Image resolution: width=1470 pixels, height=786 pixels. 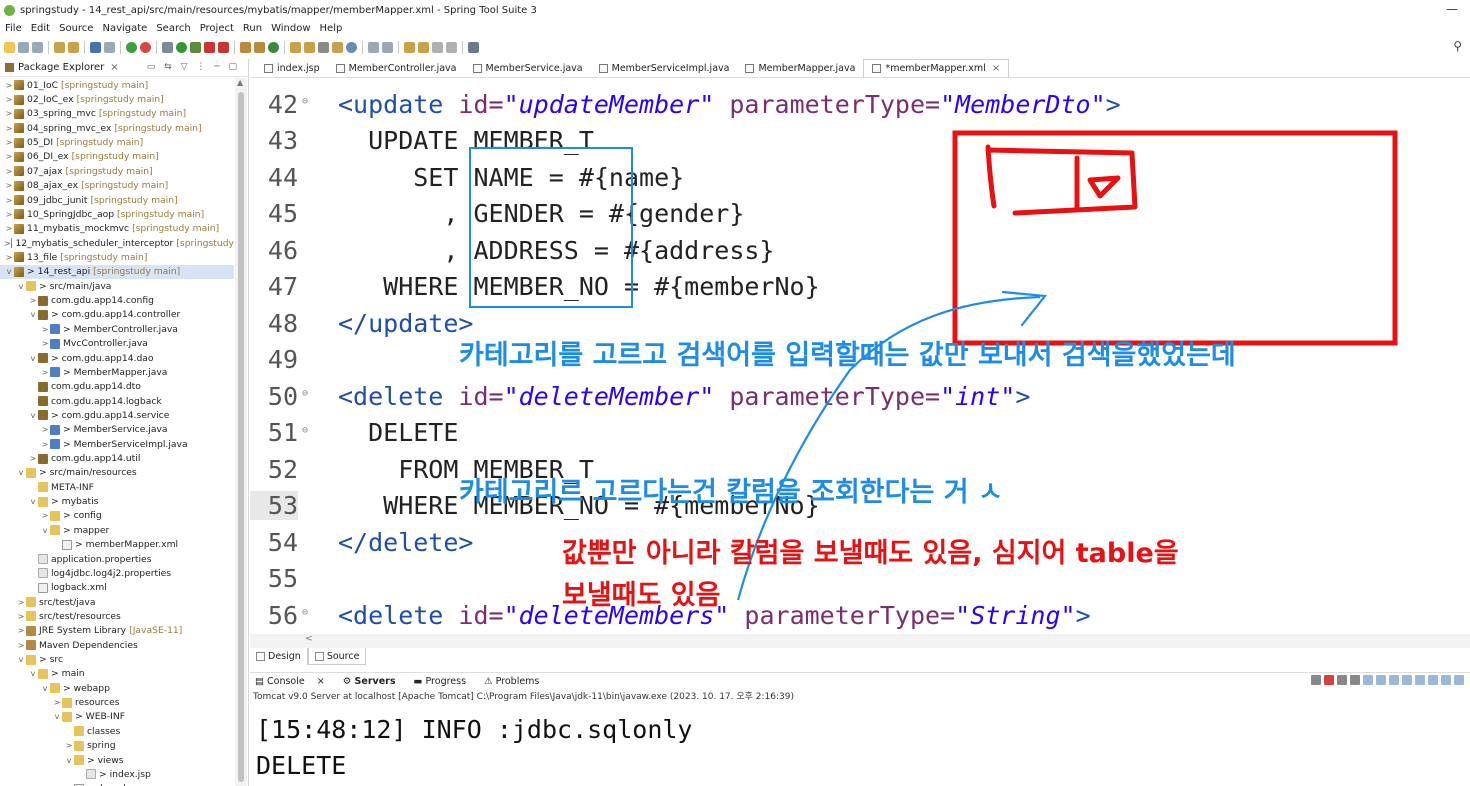 I want to click on display-console-icon, so click(x=1433, y=680).